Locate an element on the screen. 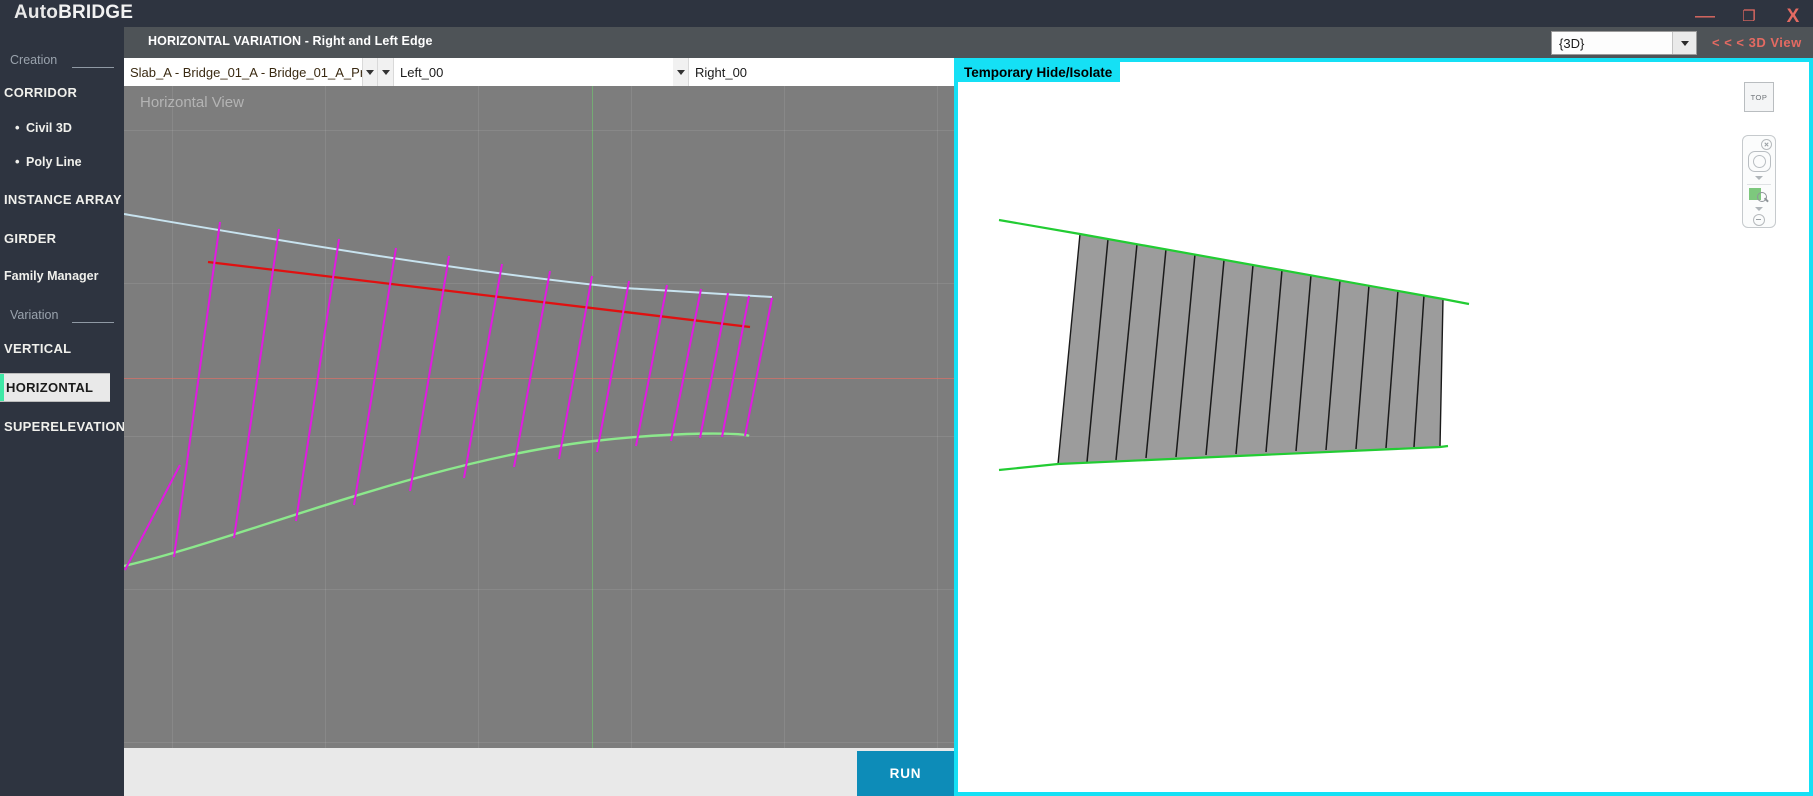 The image size is (1813, 796). sidebar-item-superelevation: SUPERELEVATION is located at coordinates (64, 426).